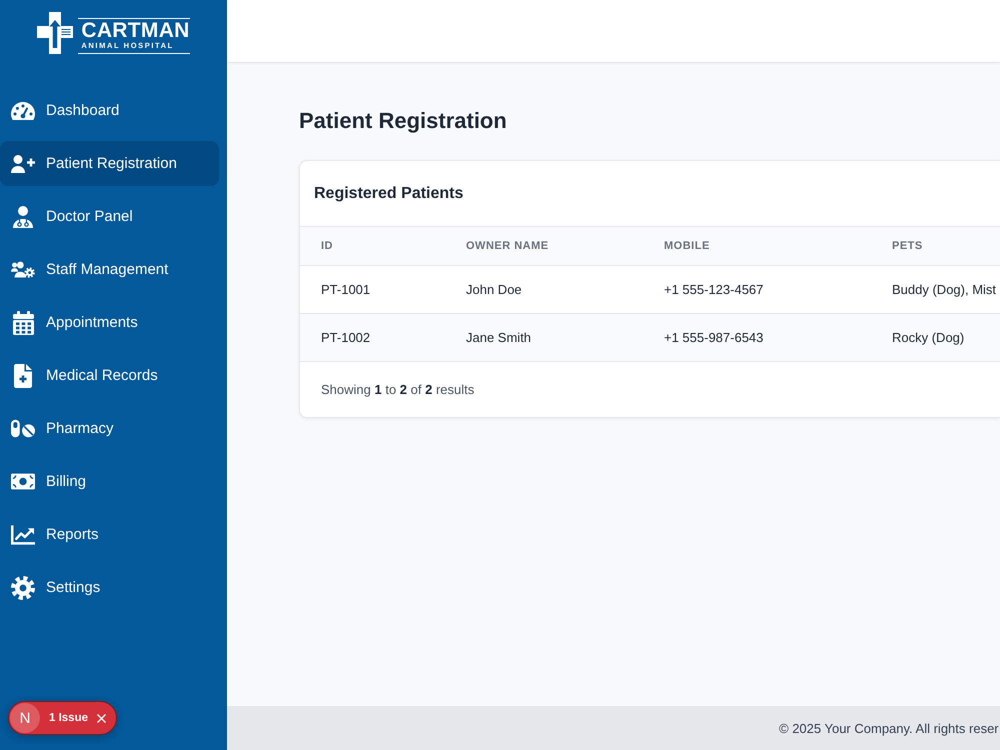 The width and height of the screenshot is (1000, 750). Describe the element at coordinates (109, 322) in the screenshot. I see `sidebar-item: Appointments` at that location.